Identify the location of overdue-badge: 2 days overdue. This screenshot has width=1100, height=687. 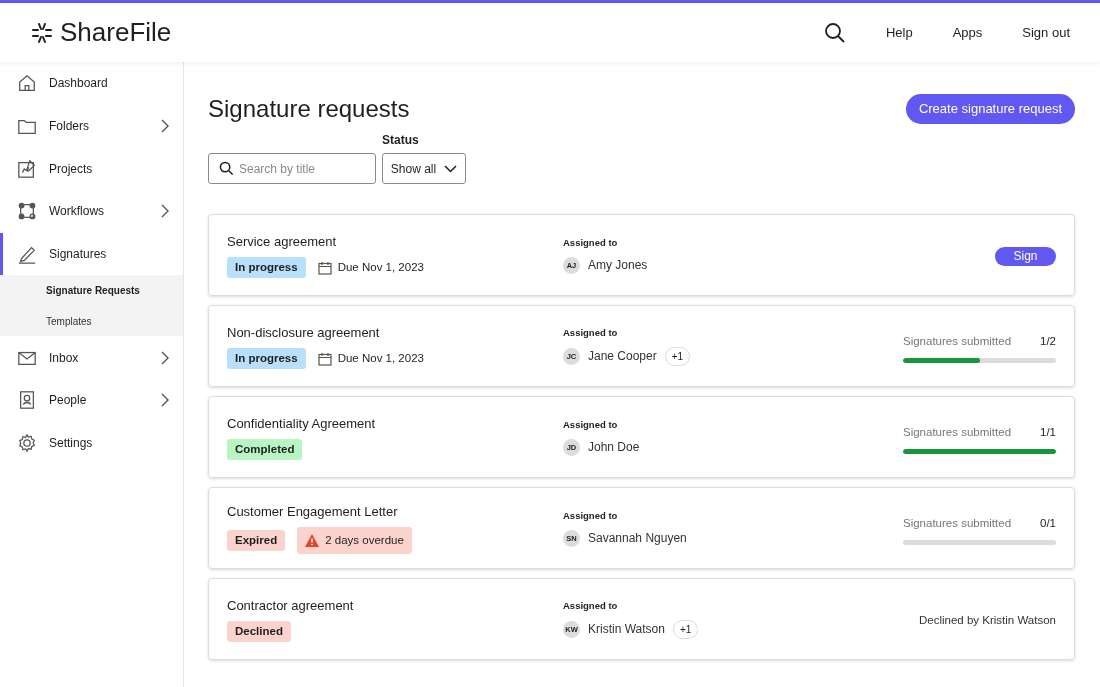
(354, 541).